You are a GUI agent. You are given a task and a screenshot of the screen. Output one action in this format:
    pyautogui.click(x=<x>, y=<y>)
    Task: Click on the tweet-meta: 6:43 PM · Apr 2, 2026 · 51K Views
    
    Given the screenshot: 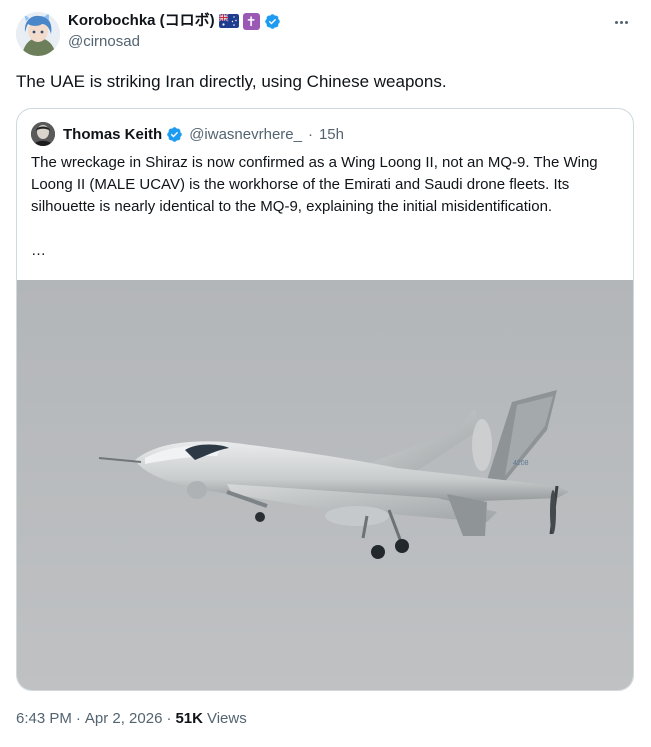 What is the action you would take?
    pyautogui.click(x=131, y=719)
    